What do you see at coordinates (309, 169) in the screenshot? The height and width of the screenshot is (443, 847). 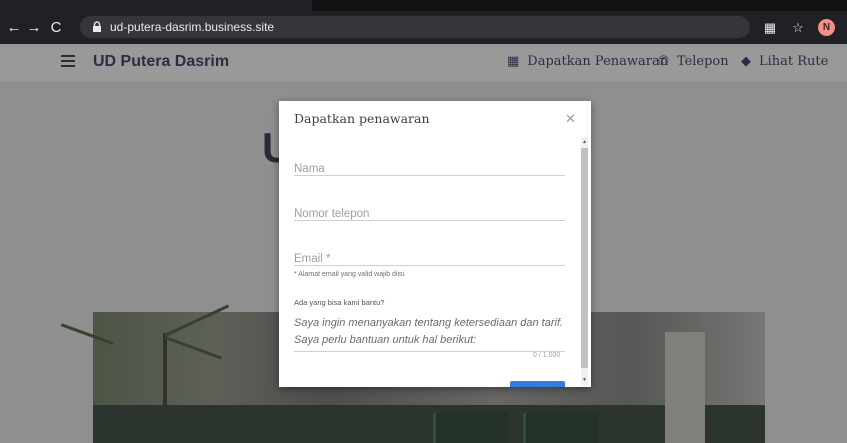 I see `name-placeholder: Nama` at bounding box center [309, 169].